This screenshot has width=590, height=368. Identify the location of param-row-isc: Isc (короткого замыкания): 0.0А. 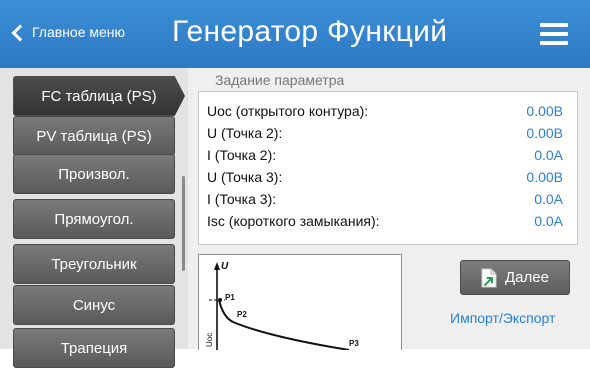
(387, 221).